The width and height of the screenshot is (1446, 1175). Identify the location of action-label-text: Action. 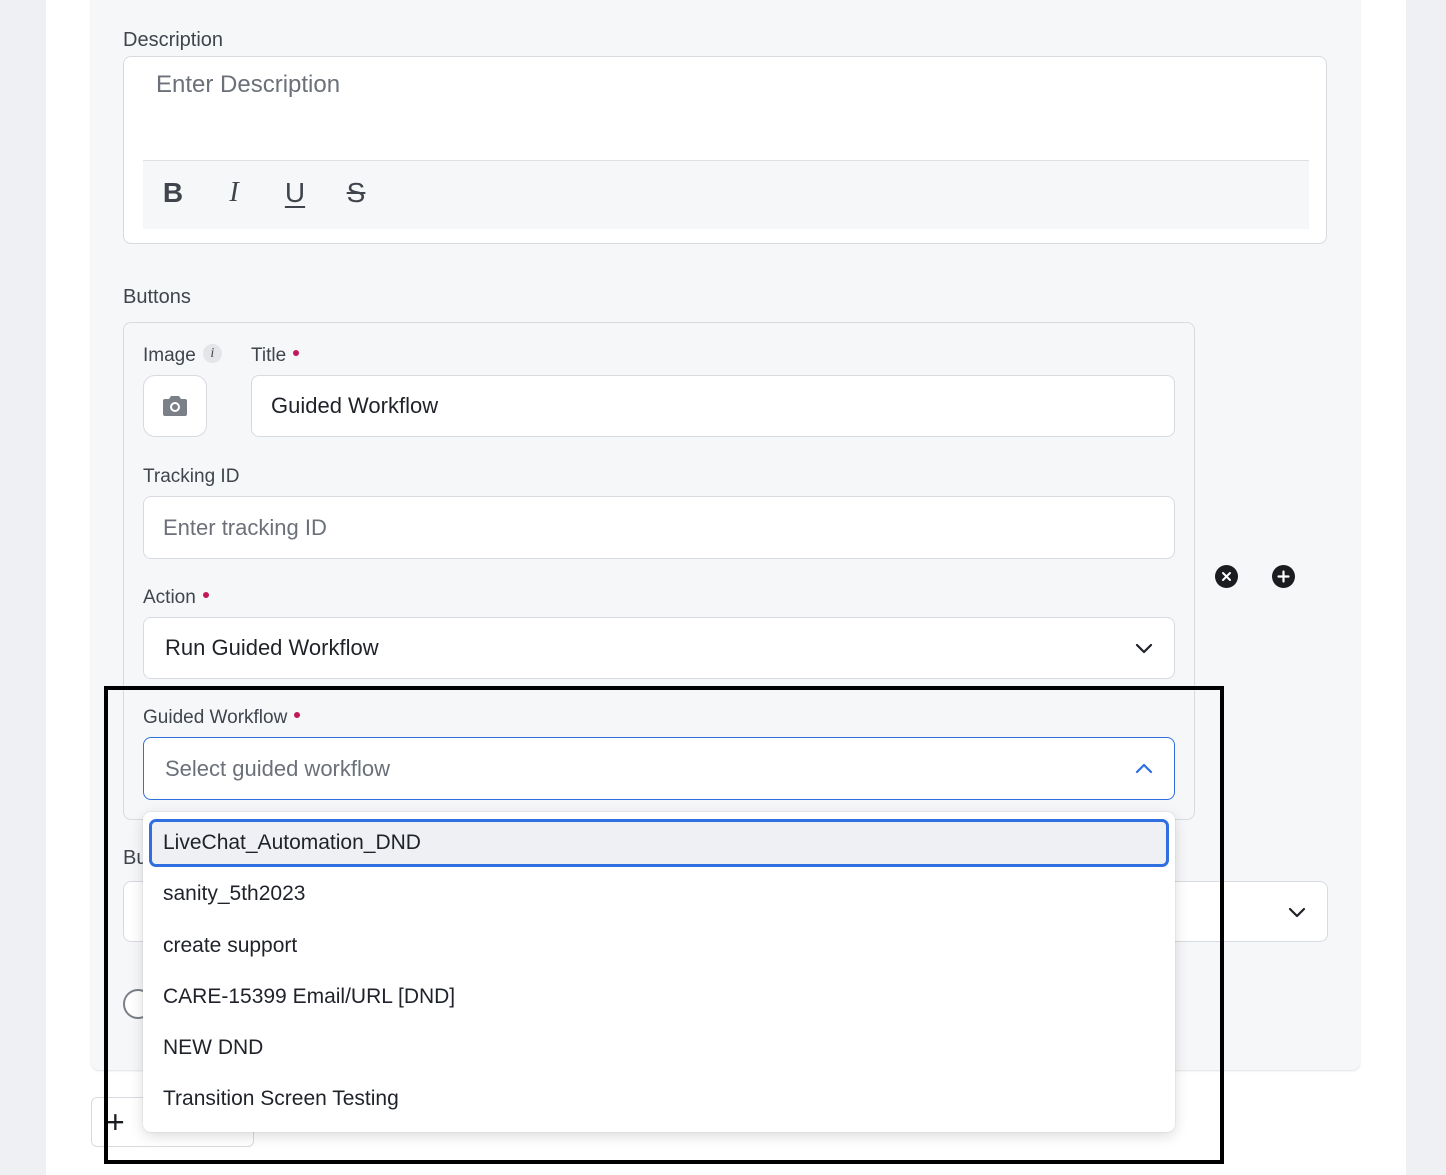
(169, 597).